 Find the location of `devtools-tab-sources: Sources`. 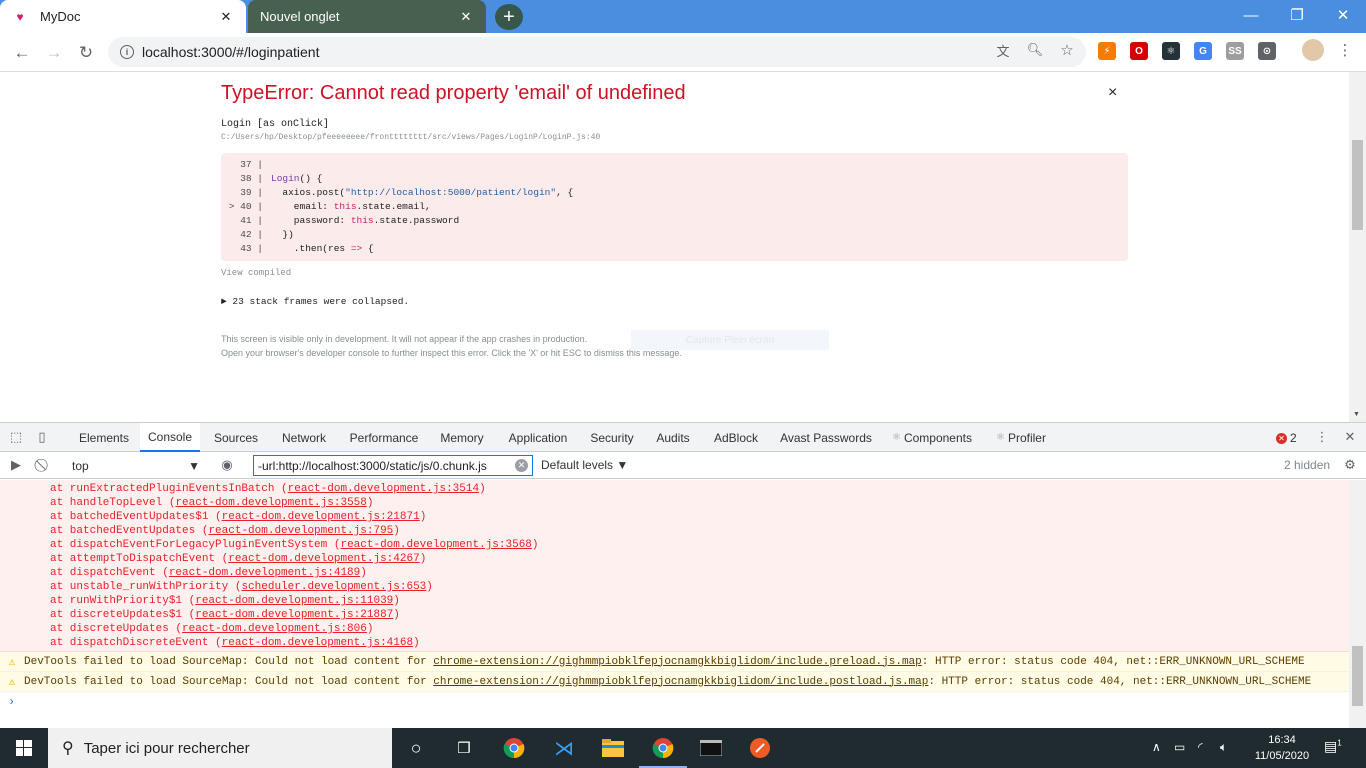

devtools-tab-sources: Sources is located at coordinates (236, 437).